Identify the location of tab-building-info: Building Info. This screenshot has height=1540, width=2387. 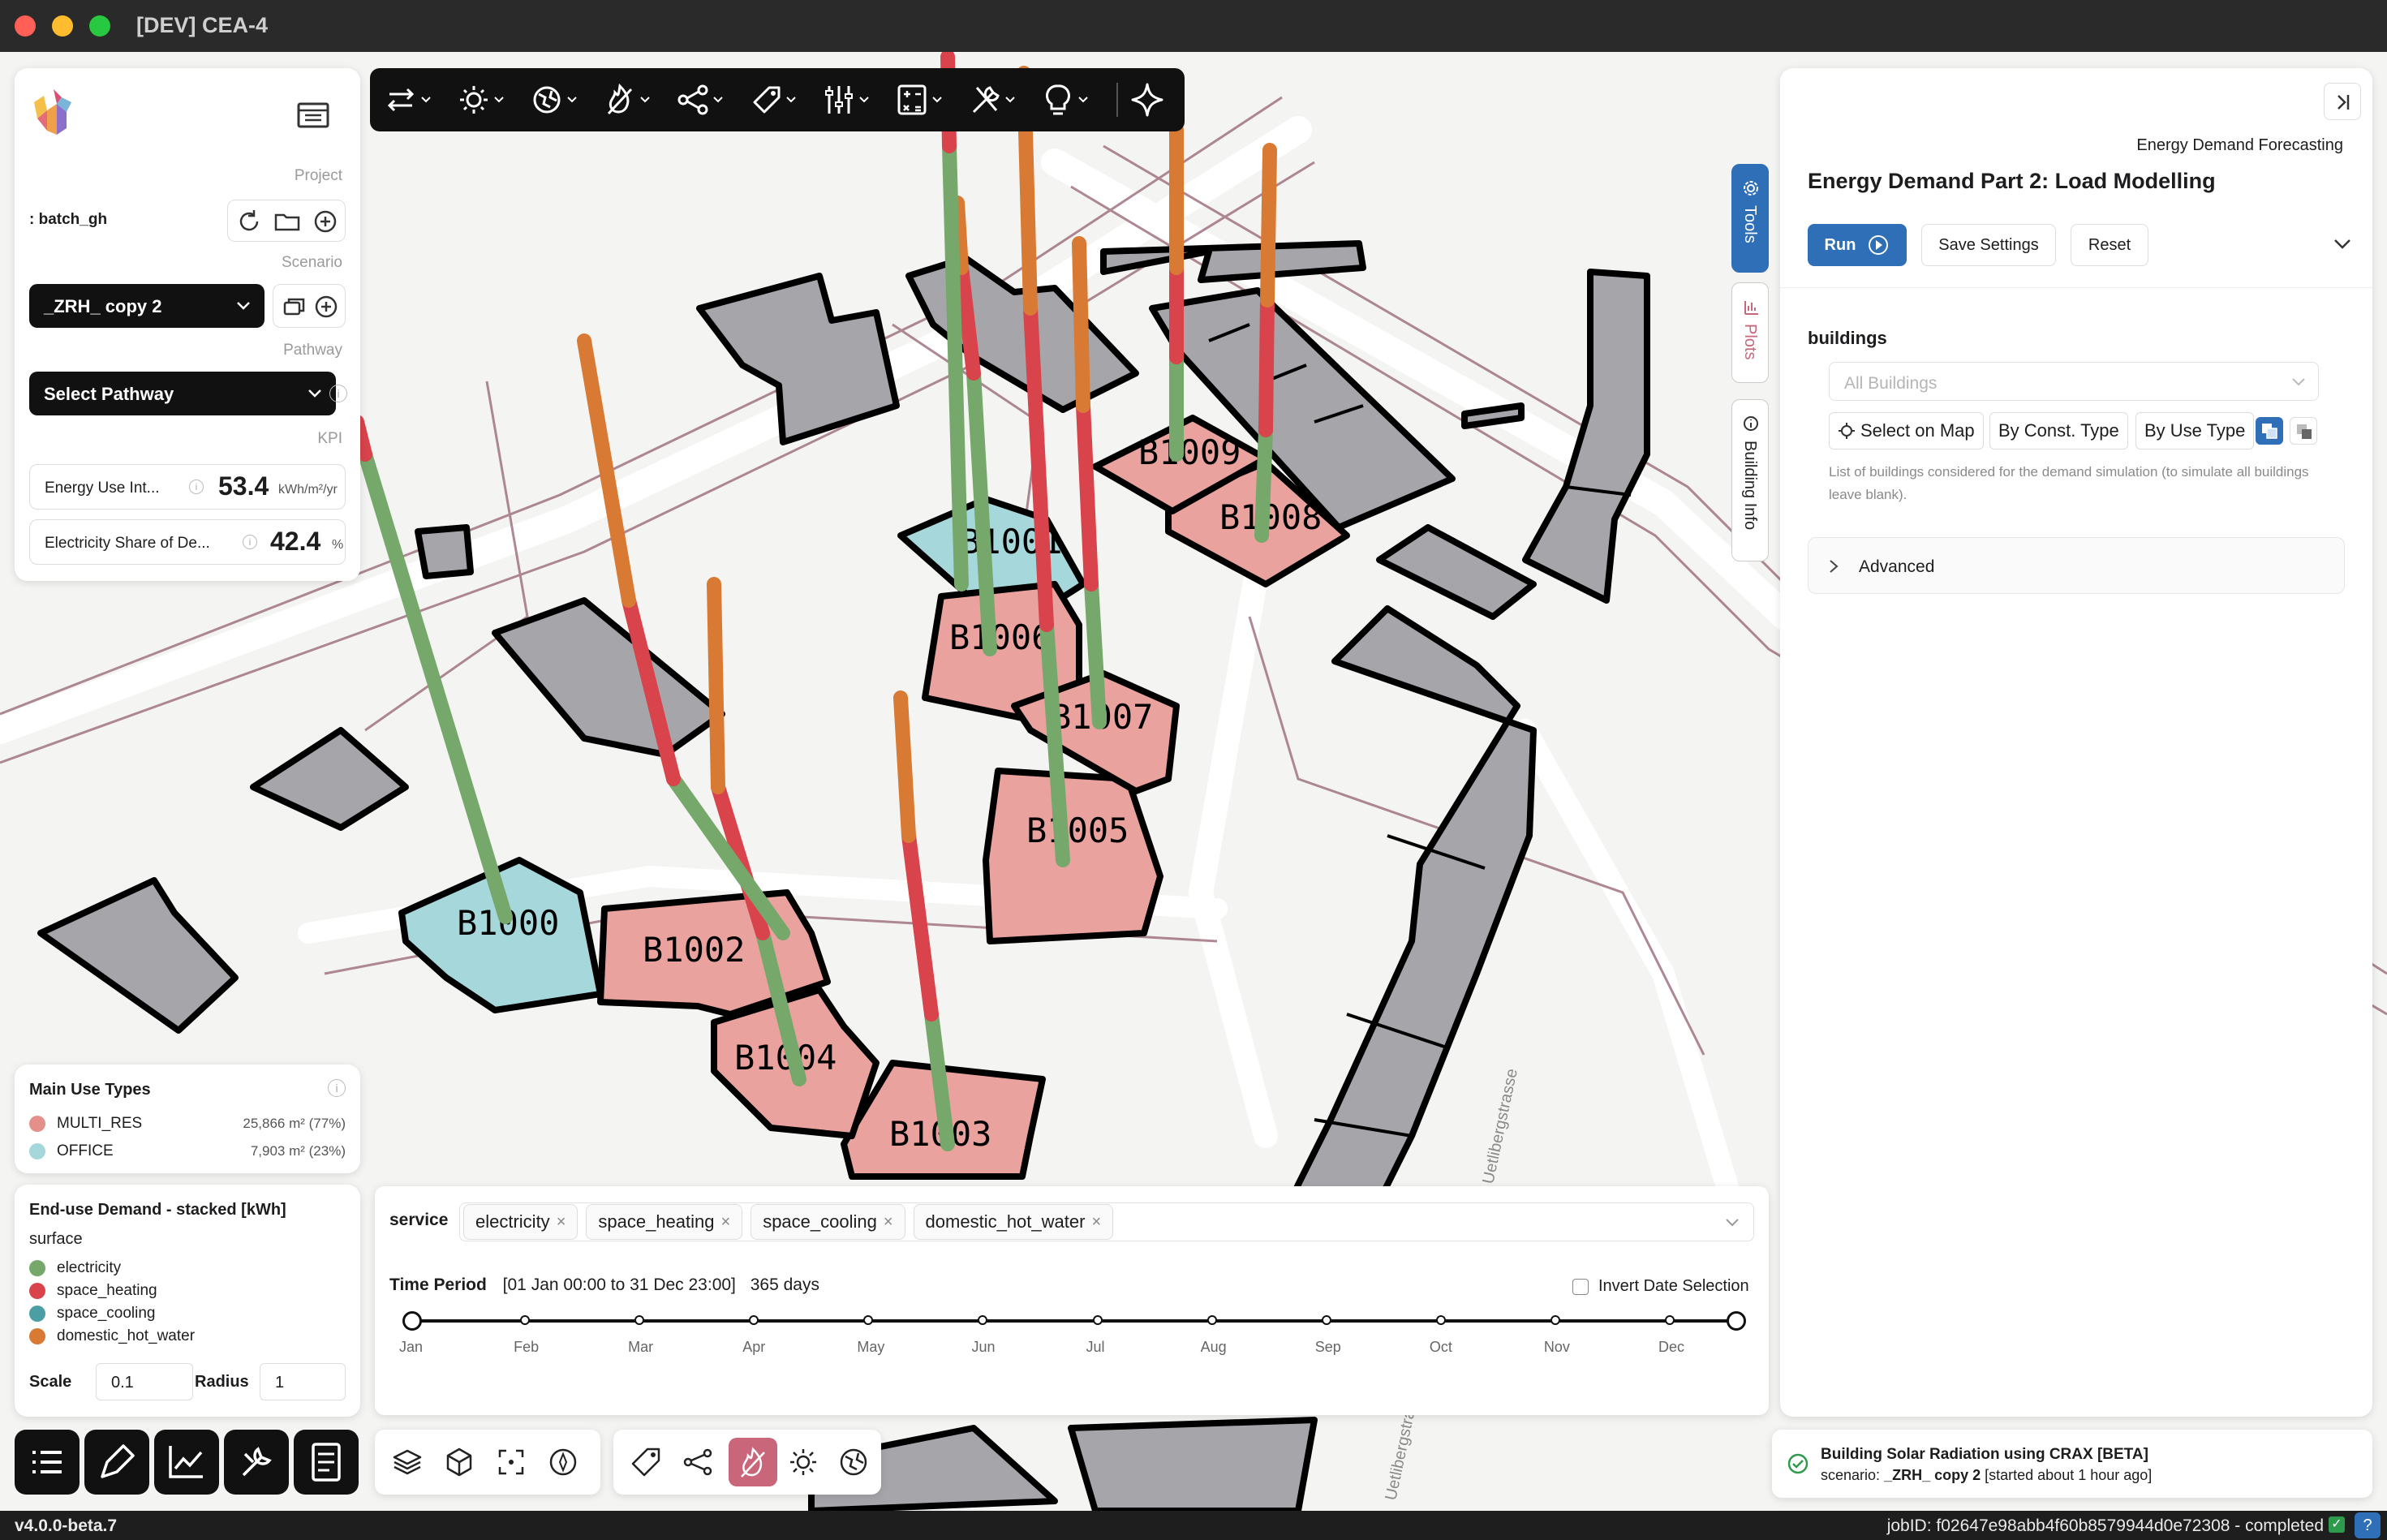
(1750, 480).